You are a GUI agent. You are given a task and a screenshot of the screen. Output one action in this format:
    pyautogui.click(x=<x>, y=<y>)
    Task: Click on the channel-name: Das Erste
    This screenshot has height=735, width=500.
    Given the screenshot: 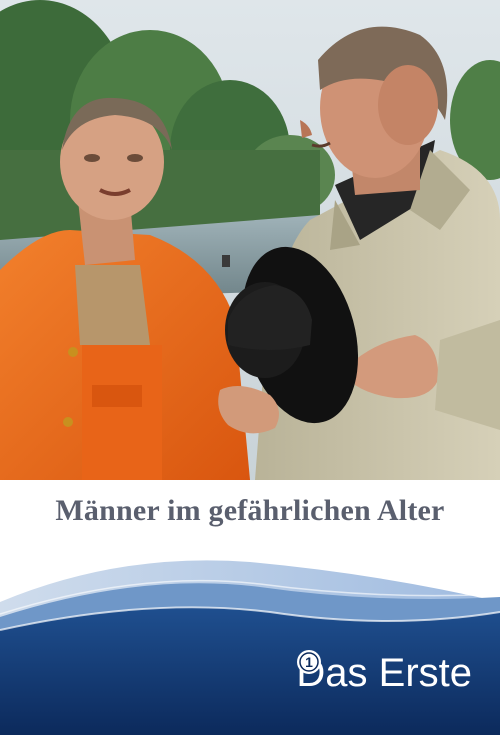 What is the action you would take?
    pyautogui.click(x=384, y=673)
    